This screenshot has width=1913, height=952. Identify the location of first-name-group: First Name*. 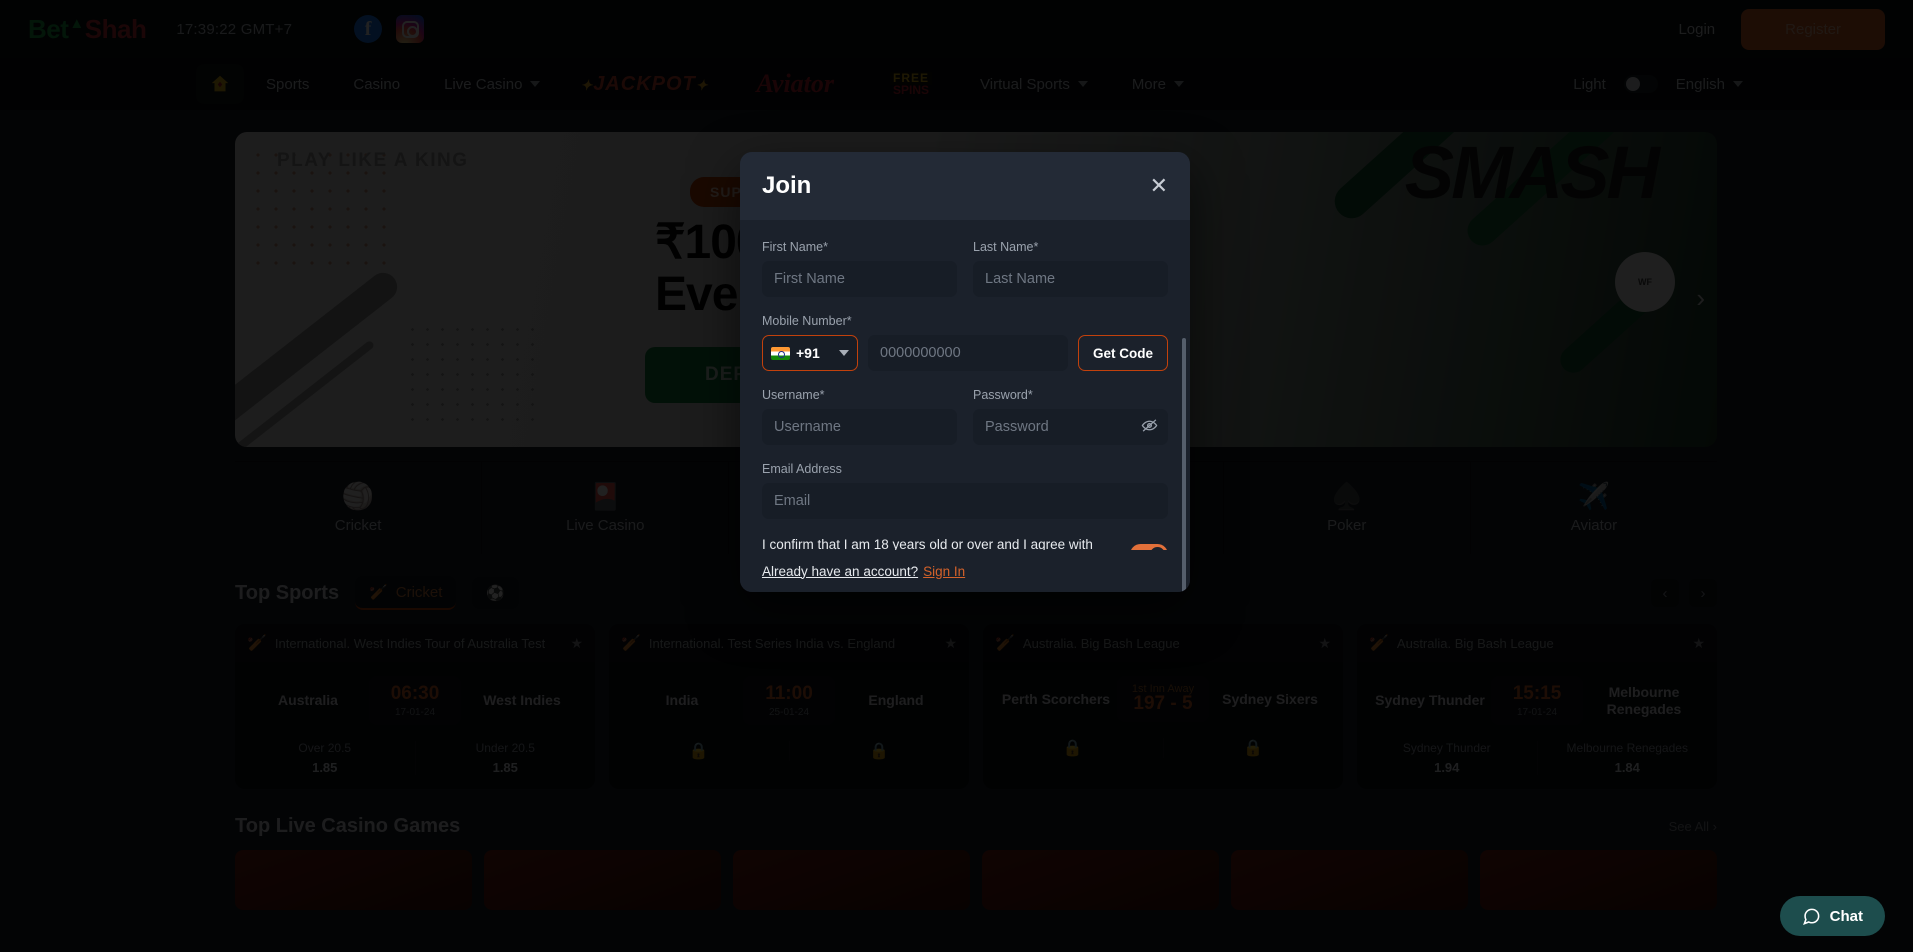
(859, 268).